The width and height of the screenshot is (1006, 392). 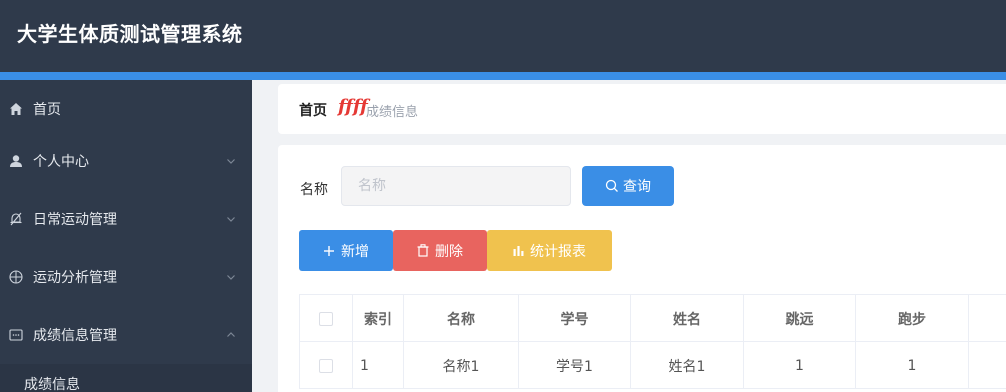 I want to click on cell-long-jump: 1, so click(x=800, y=365).